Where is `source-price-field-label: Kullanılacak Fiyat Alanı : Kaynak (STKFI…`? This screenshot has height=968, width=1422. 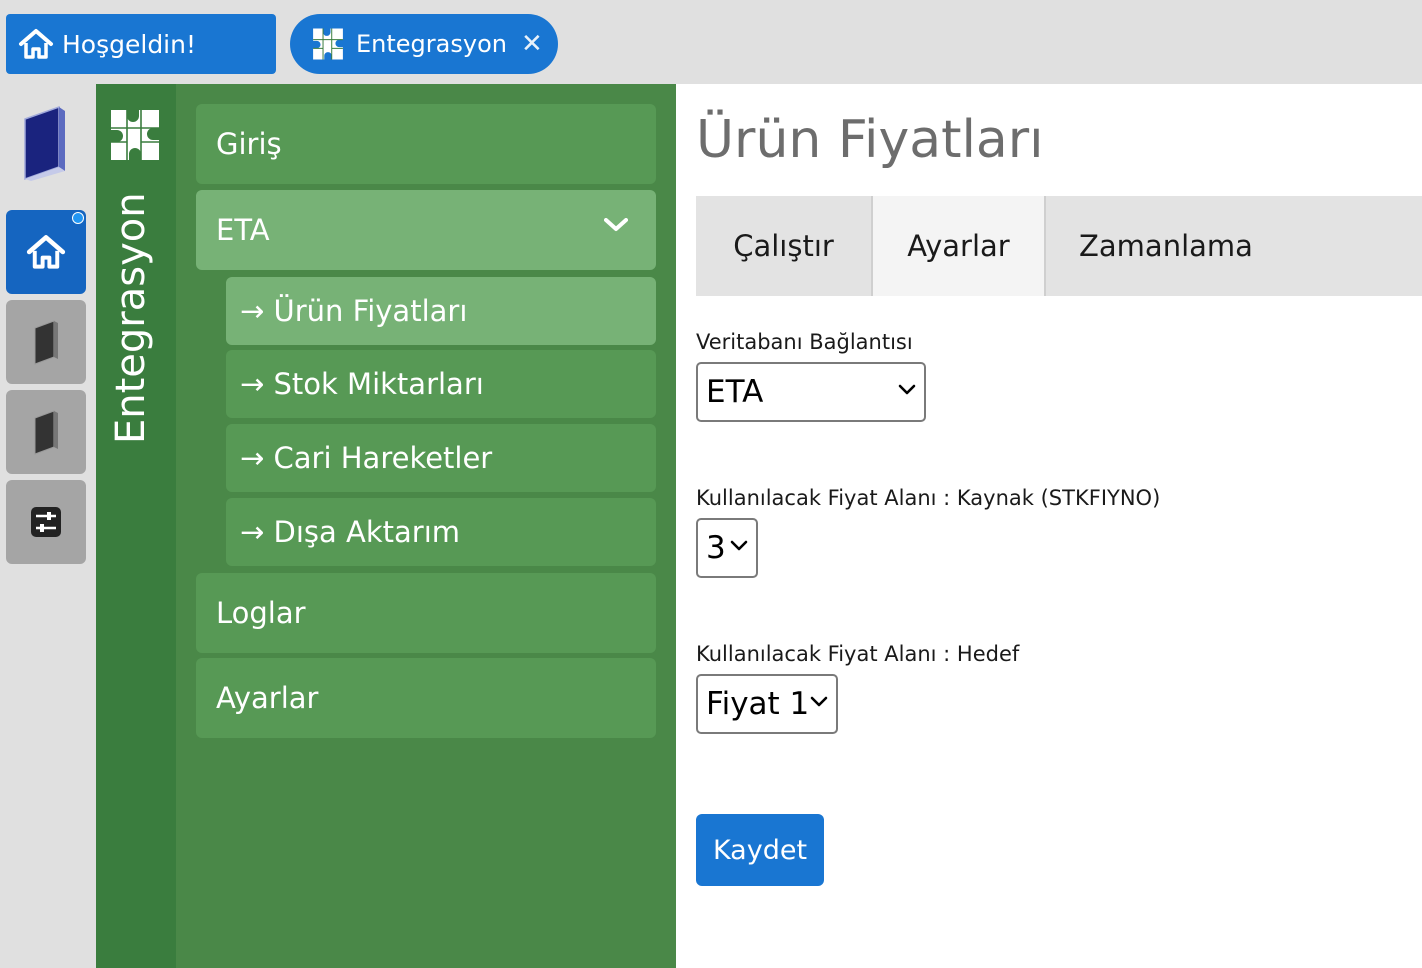 source-price-field-label: Kullanılacak Fiyat Alanı : Kaynak (STKFI… is located at coordinates (928, 498).